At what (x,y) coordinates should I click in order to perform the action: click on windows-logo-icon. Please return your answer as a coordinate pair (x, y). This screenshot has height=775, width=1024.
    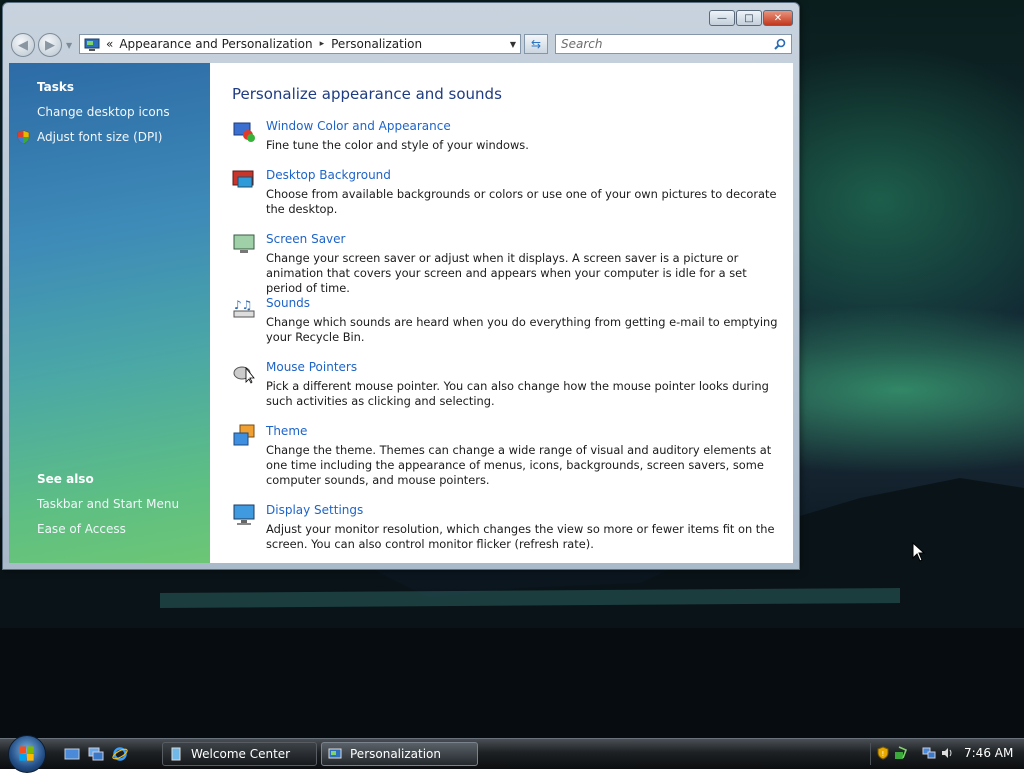
    Looking at the image, I should click on (26, 753).